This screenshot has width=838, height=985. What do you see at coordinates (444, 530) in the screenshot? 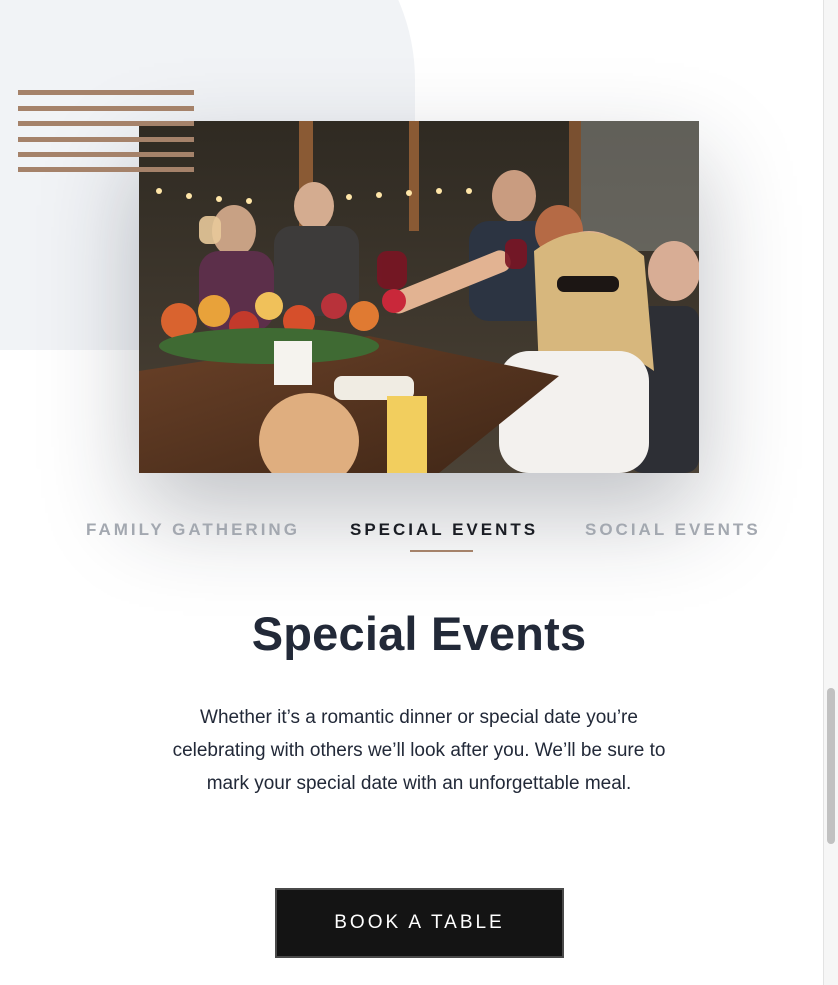
I see `tab-special-events: SPECIAL EVENTS` at bounding box center [444, 530].